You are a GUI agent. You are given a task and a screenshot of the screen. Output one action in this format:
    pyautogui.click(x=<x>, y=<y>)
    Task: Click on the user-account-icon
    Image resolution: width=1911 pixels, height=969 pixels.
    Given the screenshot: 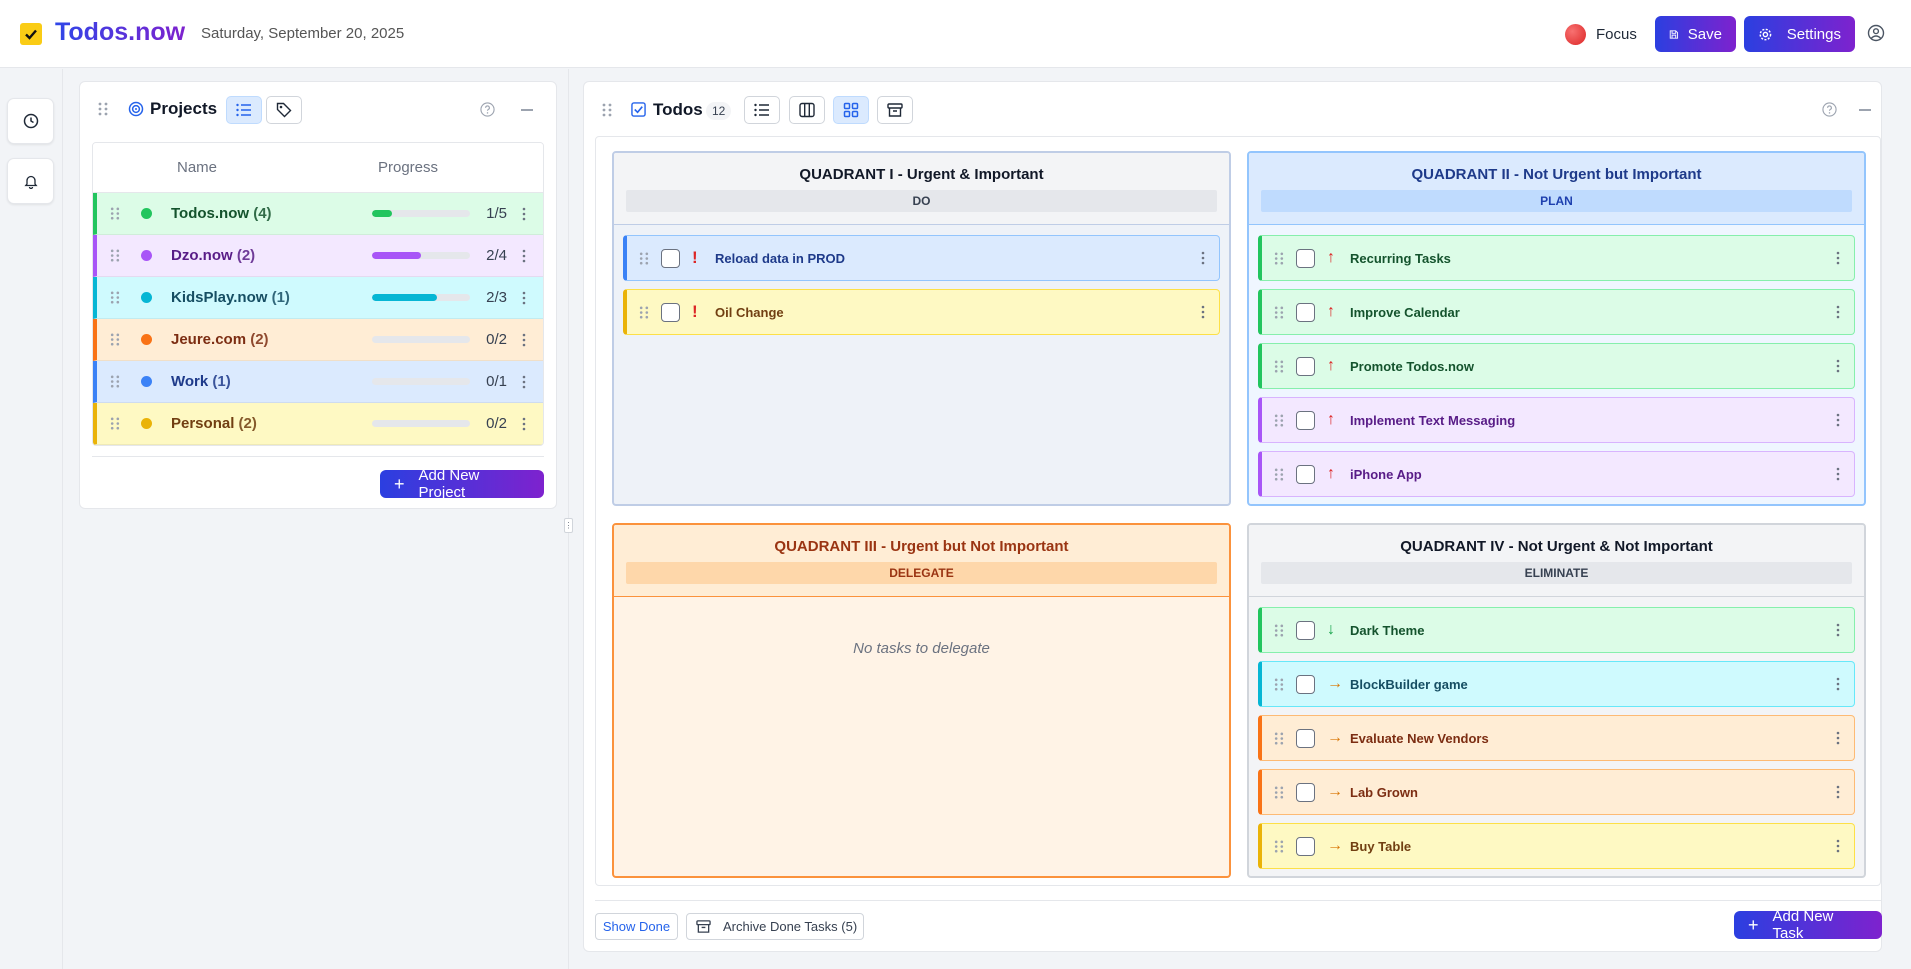 What is the action you would take?
    pyautogui.click(x=1876, y=33)
    